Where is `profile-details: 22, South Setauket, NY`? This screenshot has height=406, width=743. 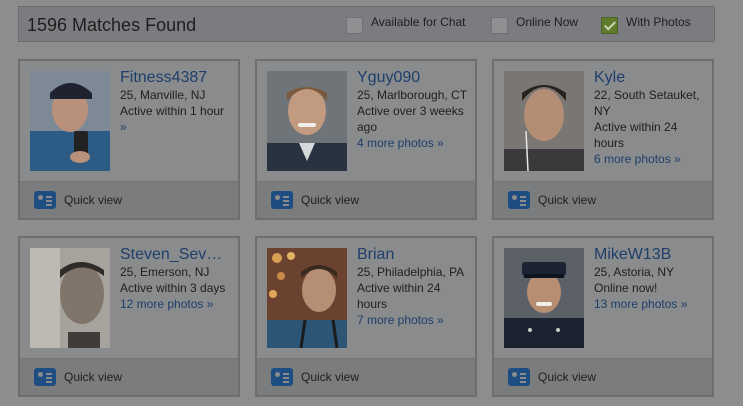
profile-details: 22, South Setauket, NY is located at coordinates (647, 103).